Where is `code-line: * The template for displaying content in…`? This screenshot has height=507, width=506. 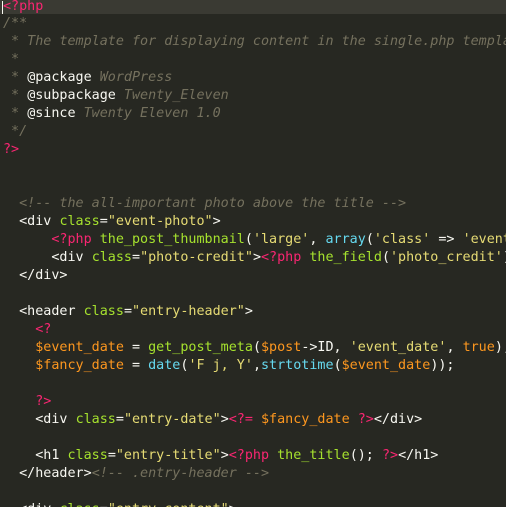
code-line: * The template for displaying content in… is located at coordinates (254, 42).